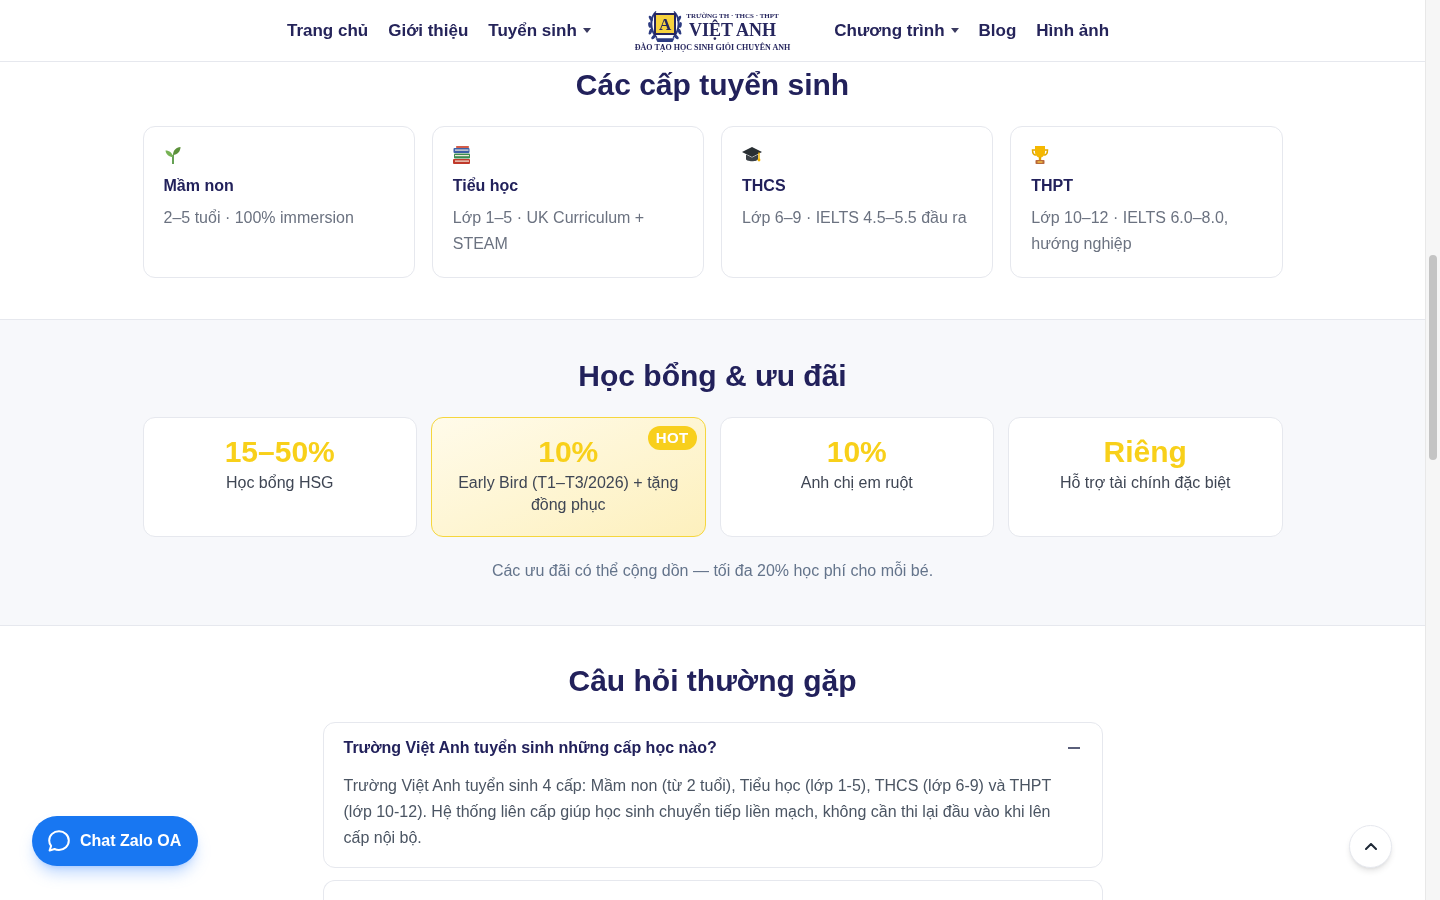  What do you see at coordinates (1073, 748) in the screenshot?
I see `minus-icon` at bounding box center [1073, 748].